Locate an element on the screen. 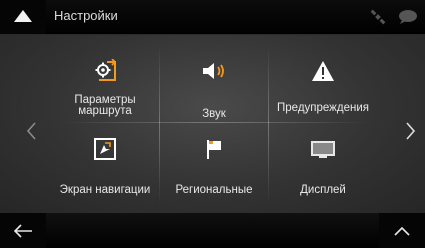  display-icon is located at coordinates (323, 149).